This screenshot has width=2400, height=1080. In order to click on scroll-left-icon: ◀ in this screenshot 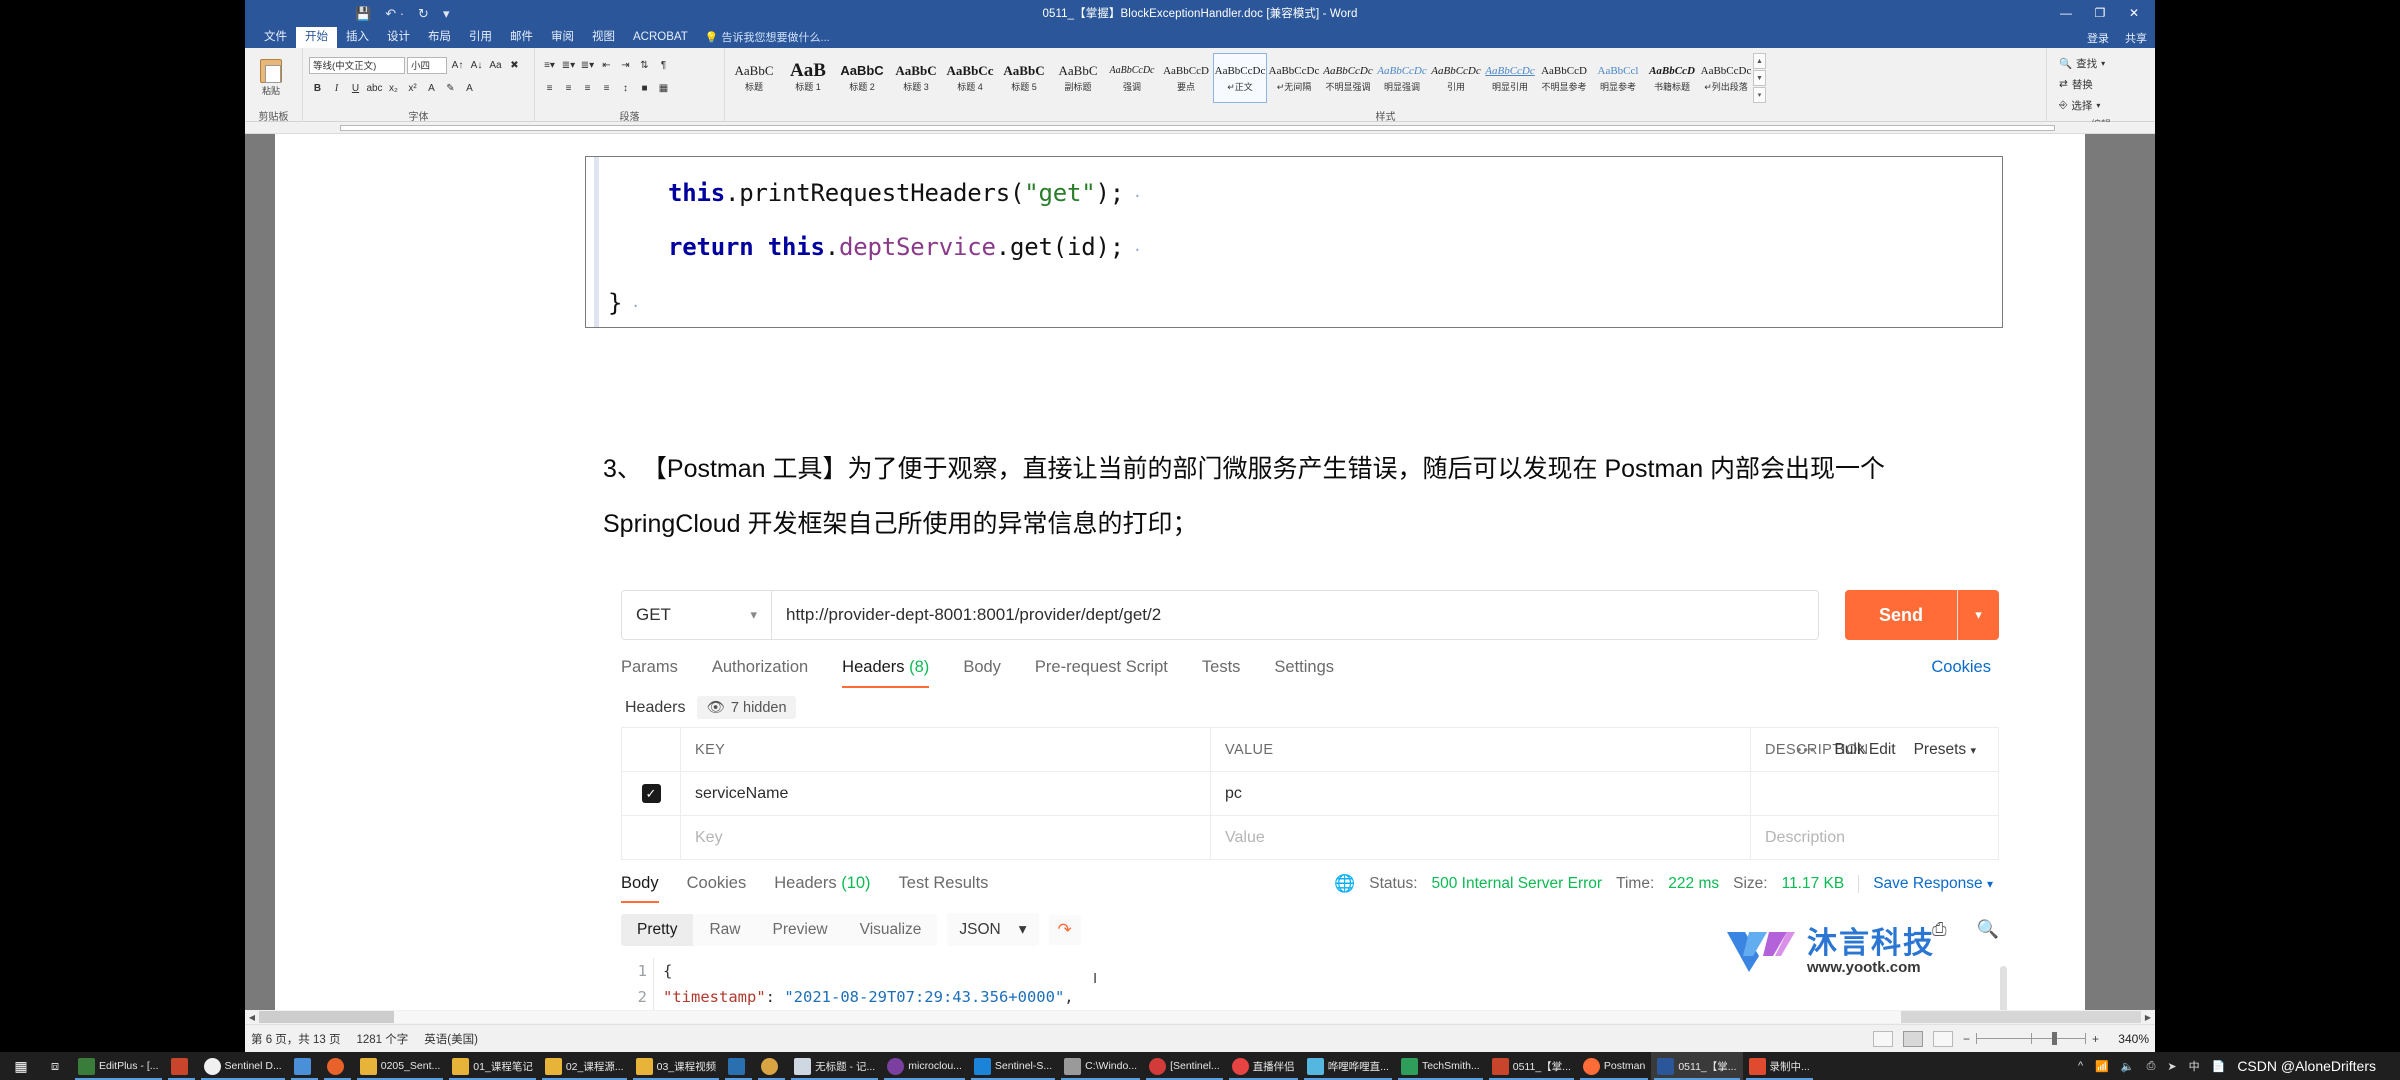, I will do `click(252, 1017)`.